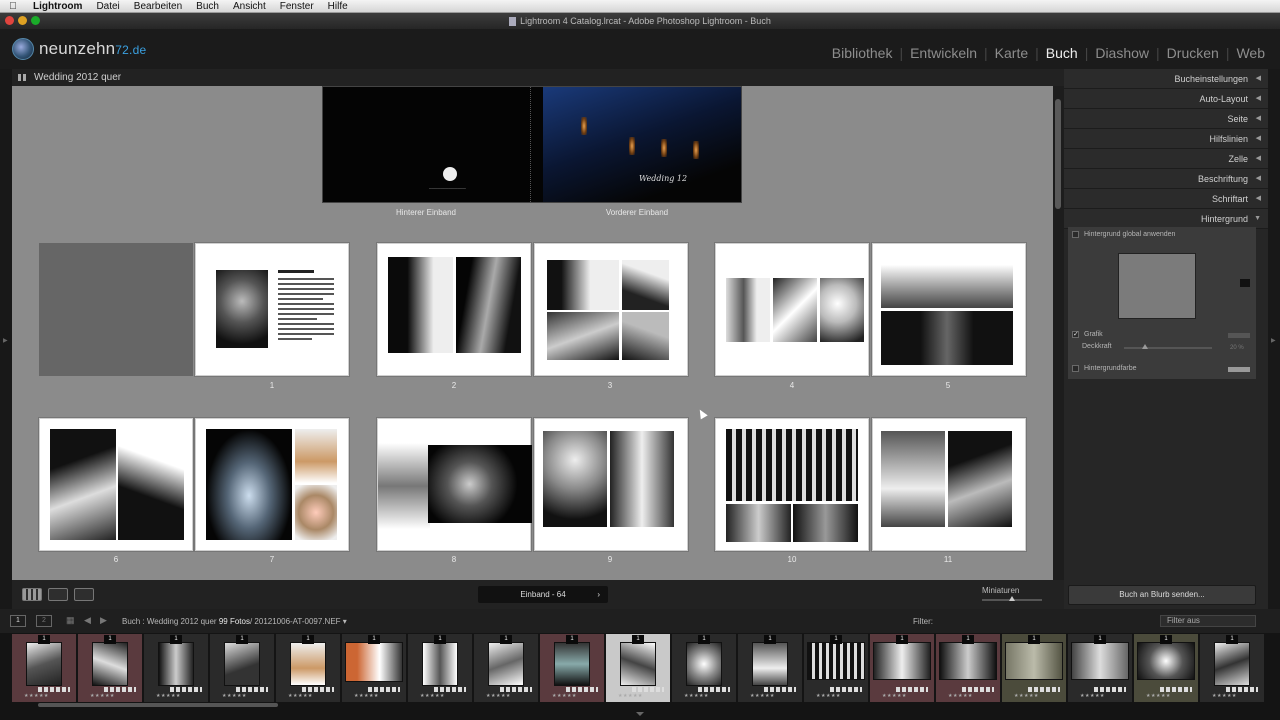 Image resolution: width=1280 pixels, height=720 pixels. I want to click on menu-app: Lightroom, so click(57, 6).